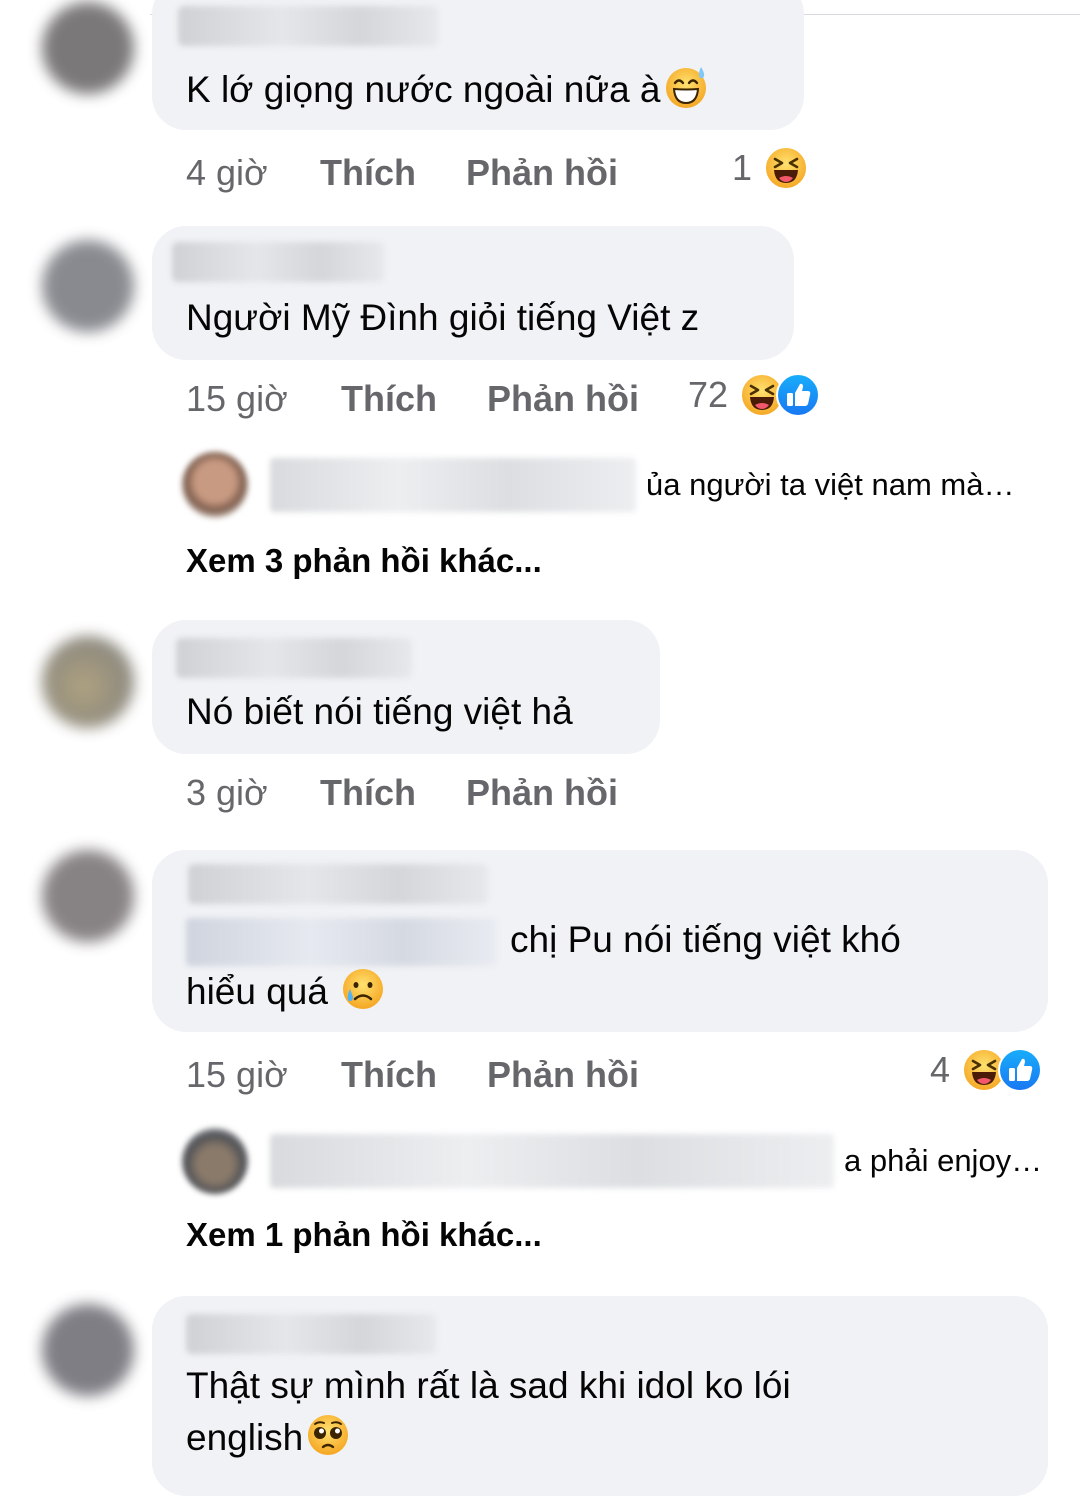  I want to click on reaction-summary: 1, so click(770, 168).